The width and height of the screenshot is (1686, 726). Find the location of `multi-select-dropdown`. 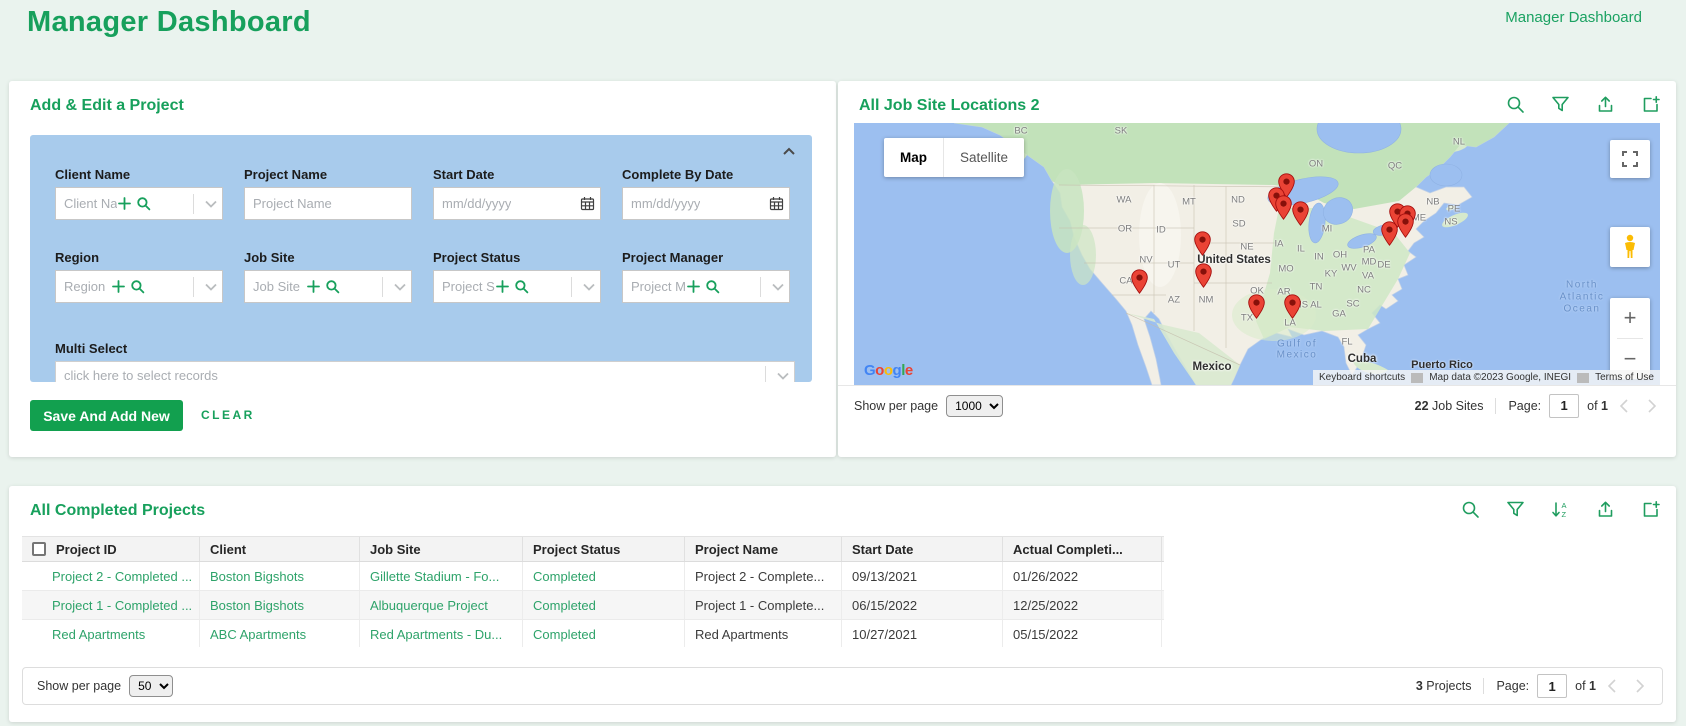

multi-select-dropdown is located at coordinates (783, 372).